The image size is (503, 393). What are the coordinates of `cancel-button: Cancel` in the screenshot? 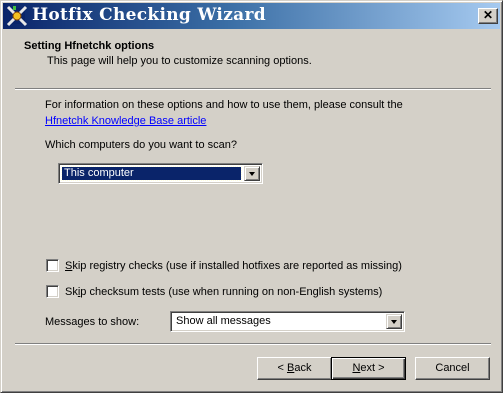 It's located at (452, 368).